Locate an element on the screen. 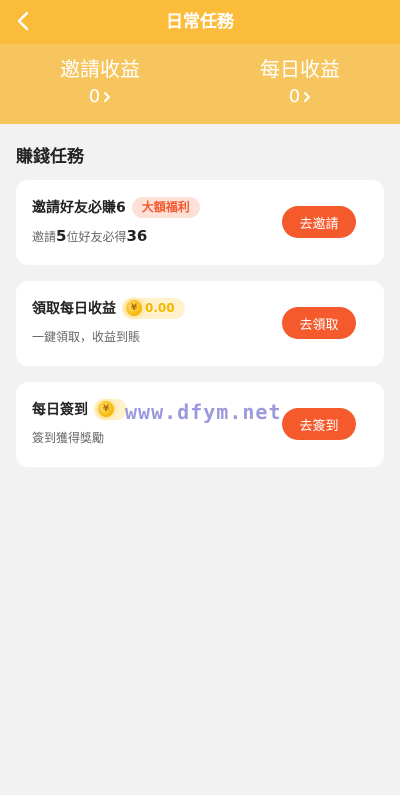 This screenshot has height=795, width=400. task-card-daily-claim: 領取每日收益 ¥ 0.00 一鍵領取，收益到賬 去領取 is located at coordinates (200, 323).